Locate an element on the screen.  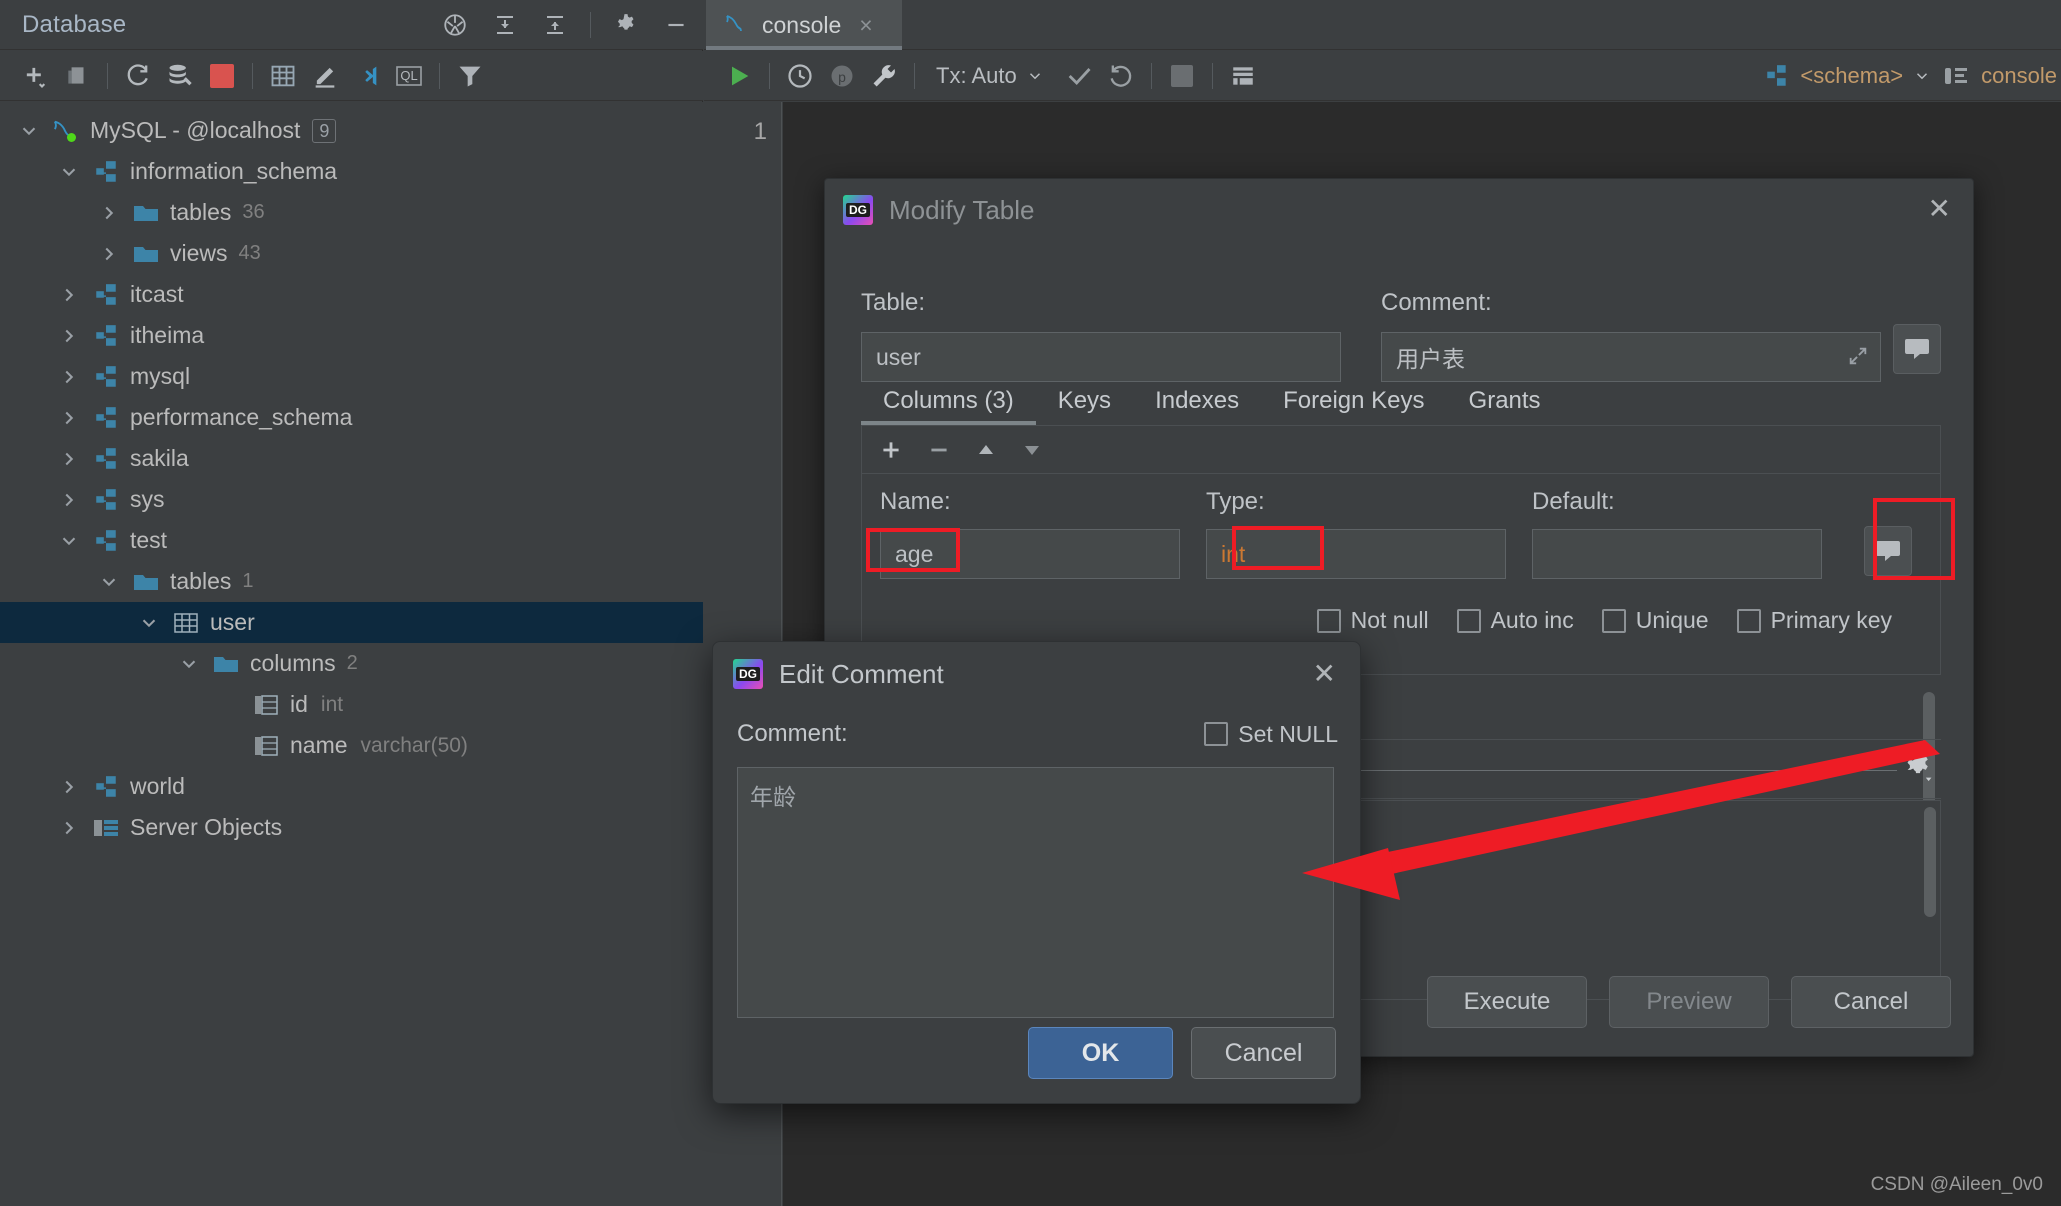
tree-item-mysql: mysql is located at coordinates (351, 376).